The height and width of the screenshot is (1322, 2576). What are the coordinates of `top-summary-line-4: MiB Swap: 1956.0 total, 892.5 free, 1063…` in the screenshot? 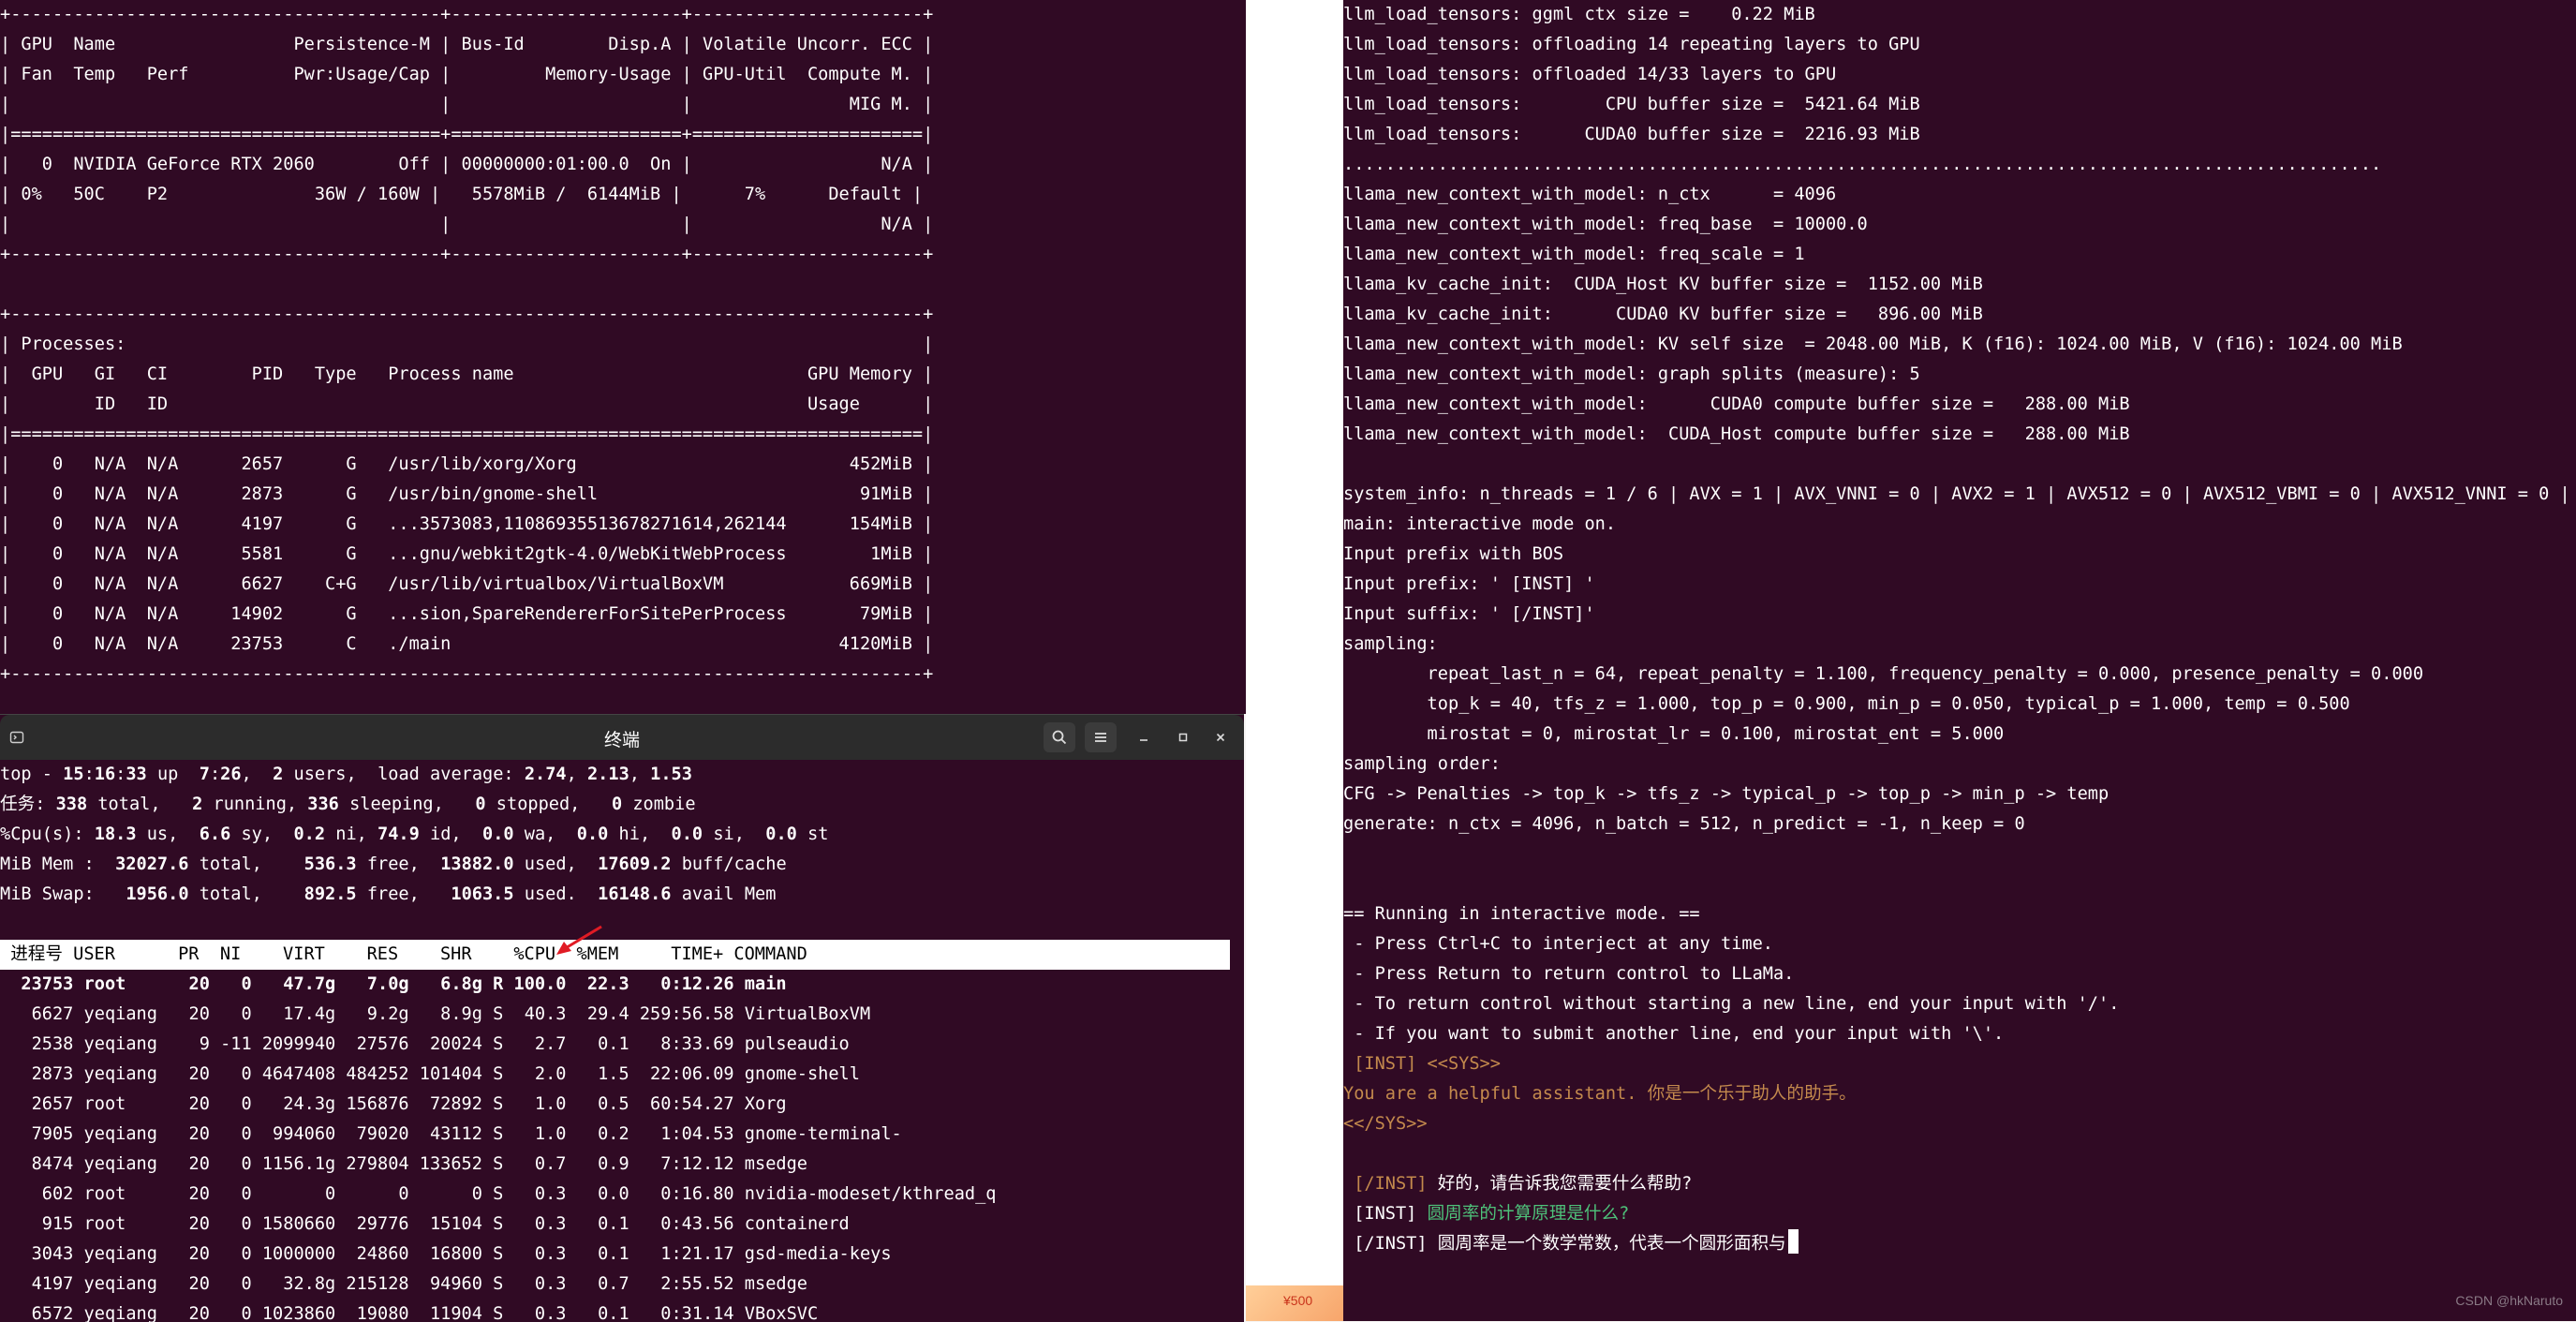 It's located at (389, 894).